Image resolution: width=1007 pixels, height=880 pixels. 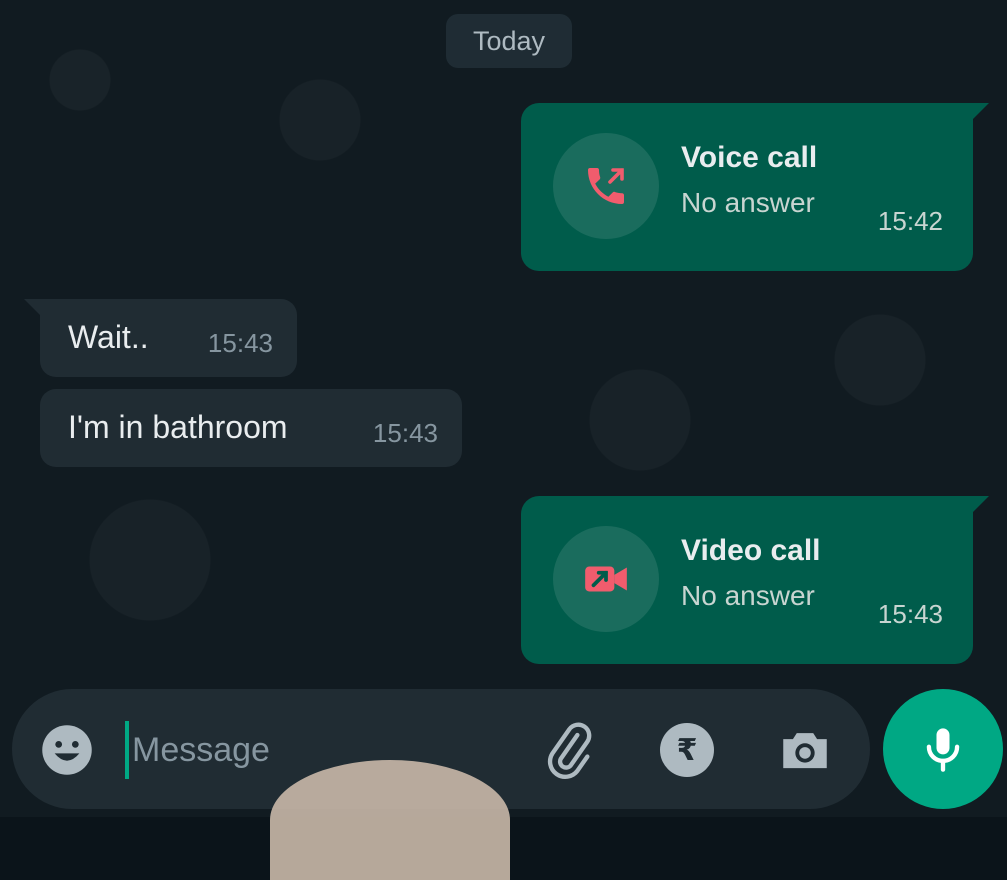 I want to click on rupee-icon: ₹, so click(x=687, y=750).